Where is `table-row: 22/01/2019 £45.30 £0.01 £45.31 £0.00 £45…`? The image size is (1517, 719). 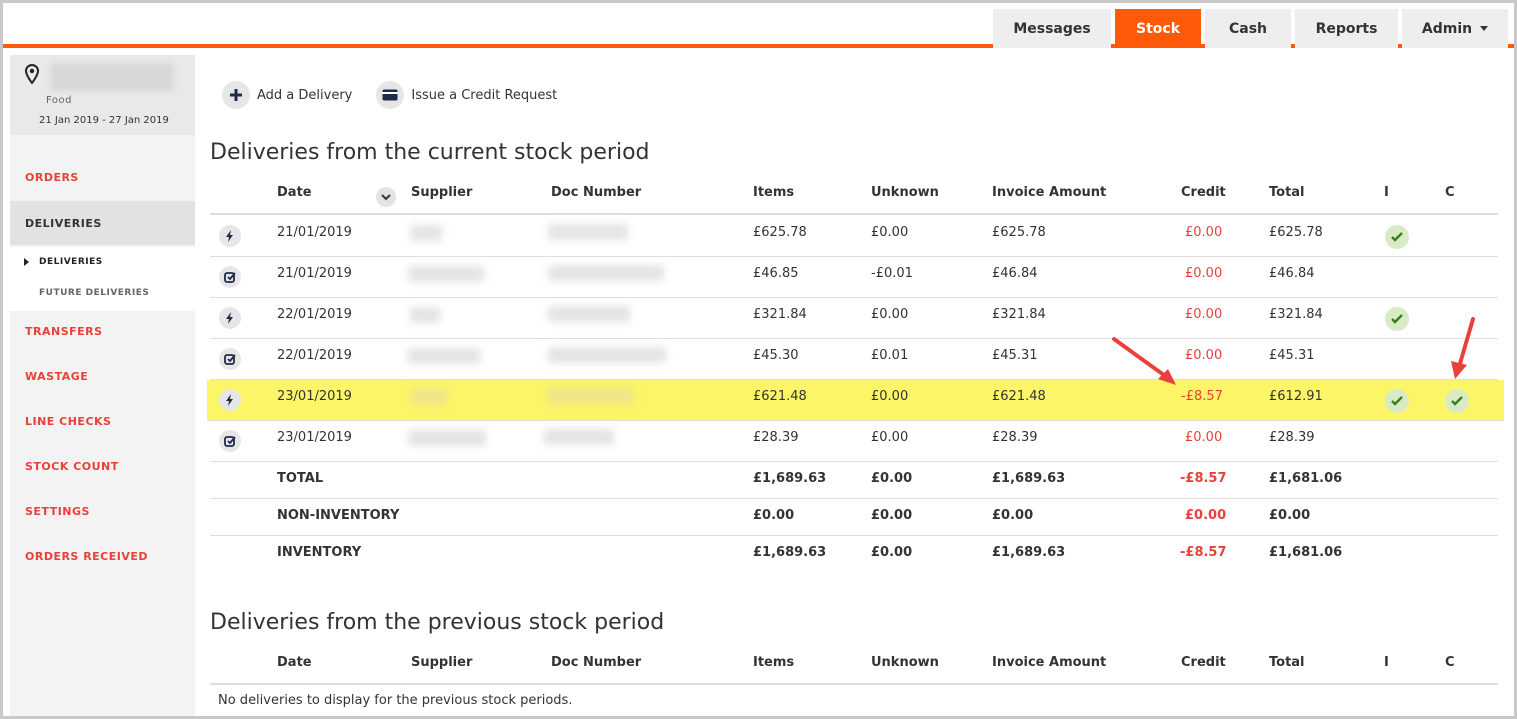 table-row: 22/01/2019 £45.30 £0.01 £45.31 £0.00 £45… is located at coordinates (854, 359).